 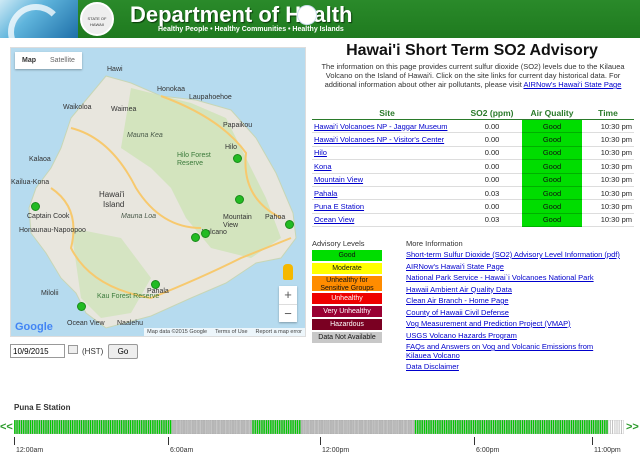 What do you see at coordinates (34, 327) in the screenshot?
I see `google-logo: Google` at bounding box center [34, 327].